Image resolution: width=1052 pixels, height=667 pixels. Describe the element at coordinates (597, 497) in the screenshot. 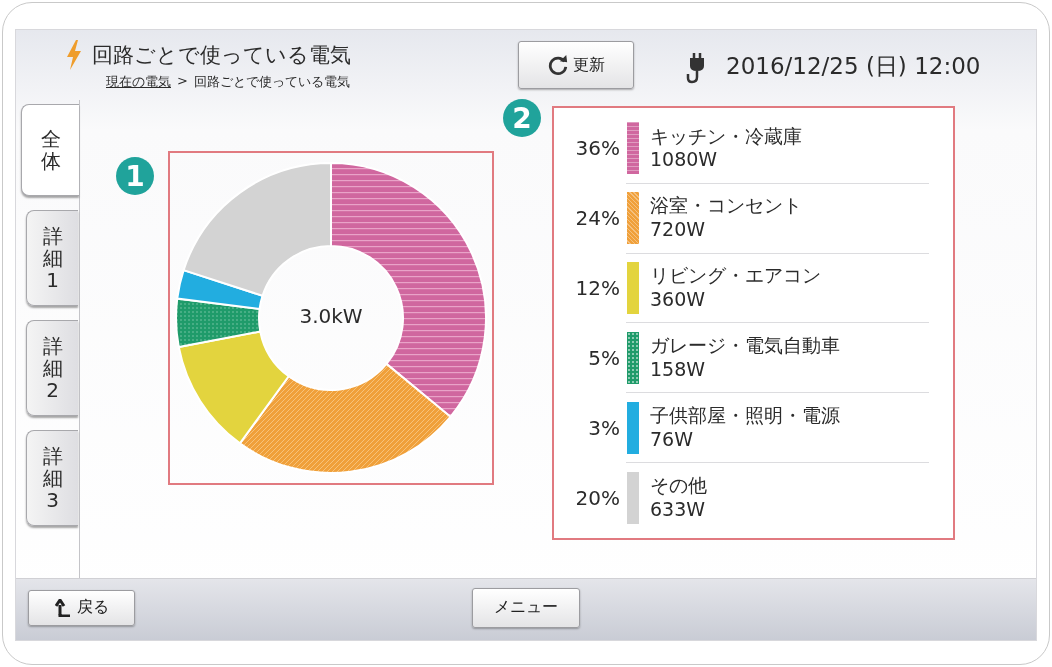

I see `percent-label: 20%` at that location.